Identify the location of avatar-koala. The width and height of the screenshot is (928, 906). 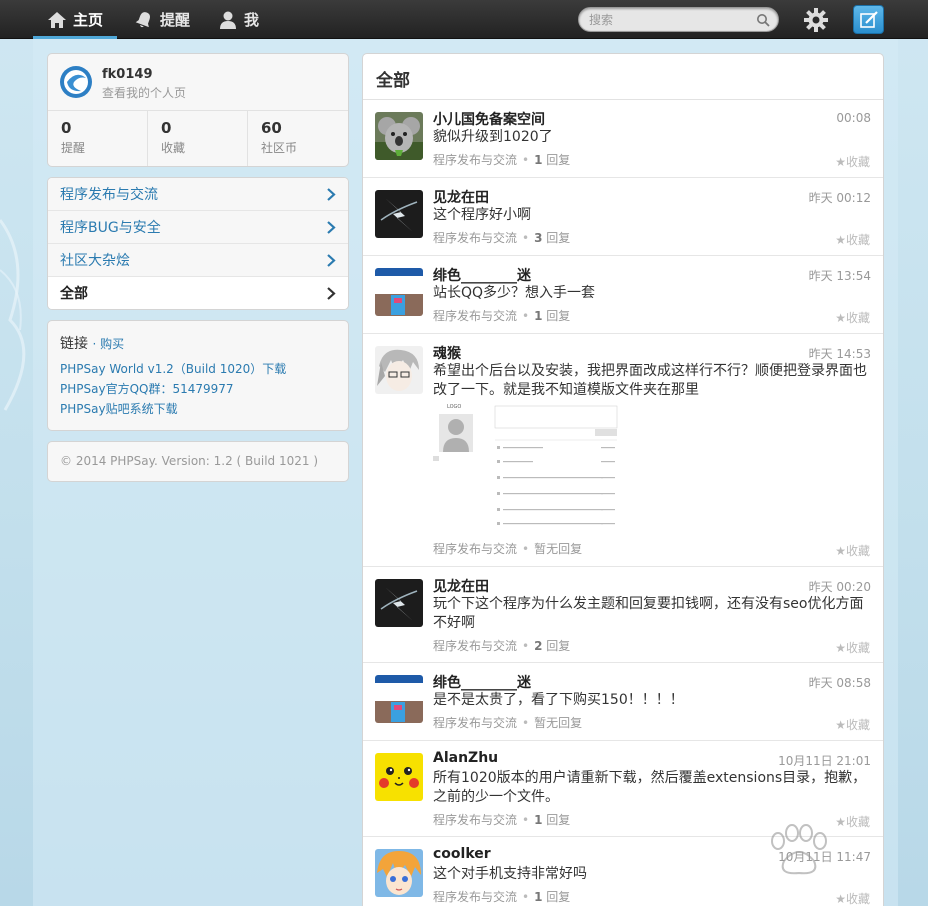
(399, 136).